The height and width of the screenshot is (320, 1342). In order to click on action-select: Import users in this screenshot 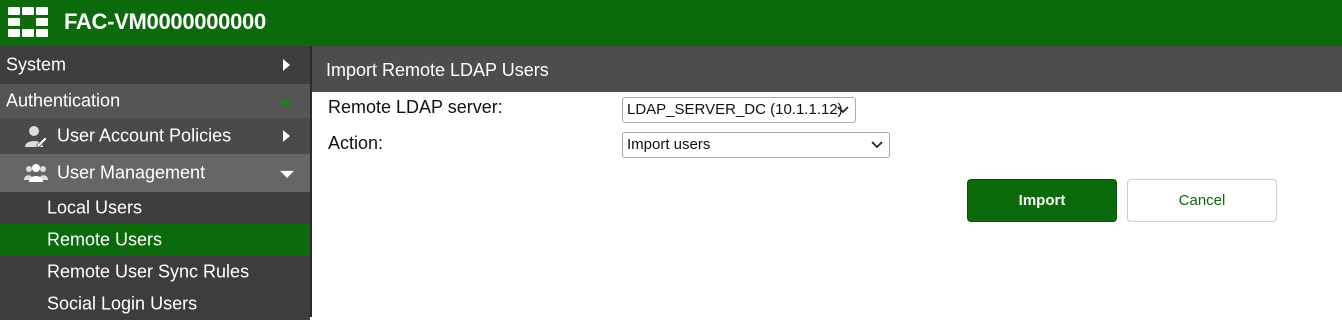, I will do `click(756, 145)`.